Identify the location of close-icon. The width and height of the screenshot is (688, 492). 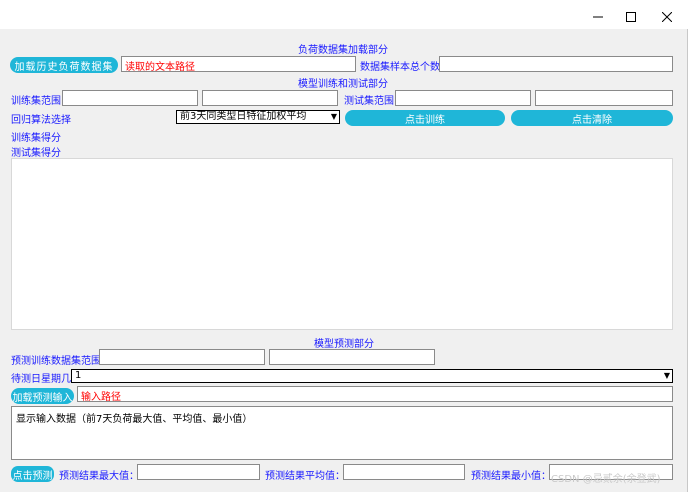
(667, 17).